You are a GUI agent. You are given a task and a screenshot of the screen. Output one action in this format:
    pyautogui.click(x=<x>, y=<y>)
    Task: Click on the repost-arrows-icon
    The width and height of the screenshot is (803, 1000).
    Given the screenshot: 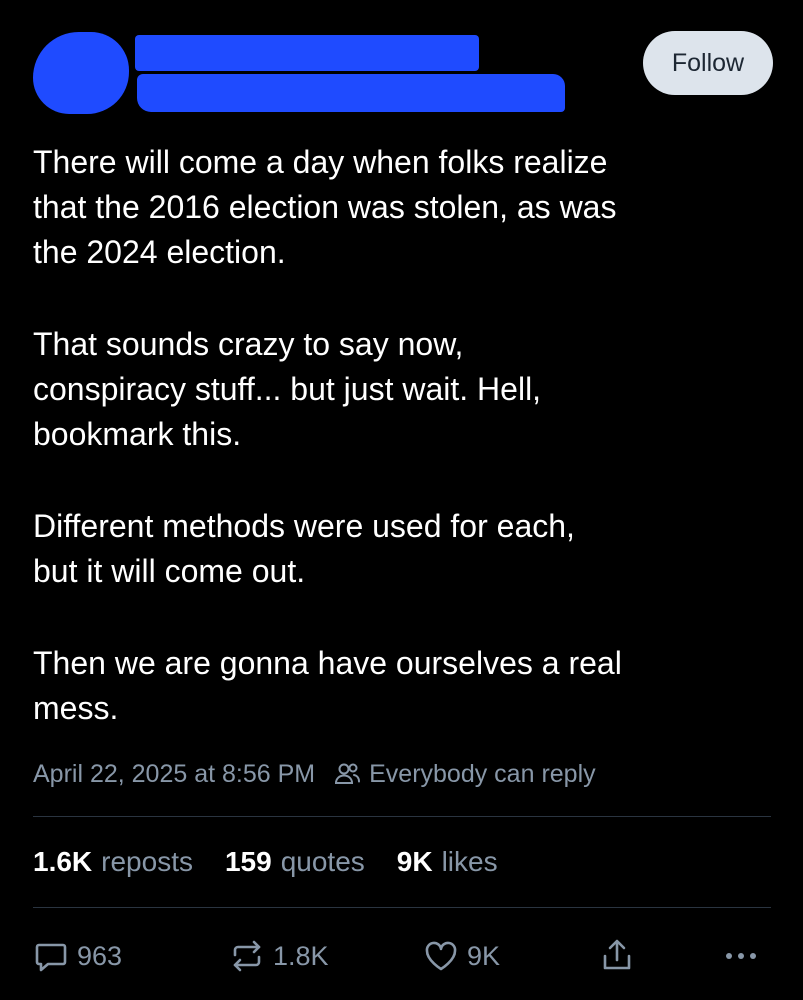 What is the action you would take?
    pyautogui.click(x=247, y=956)
    